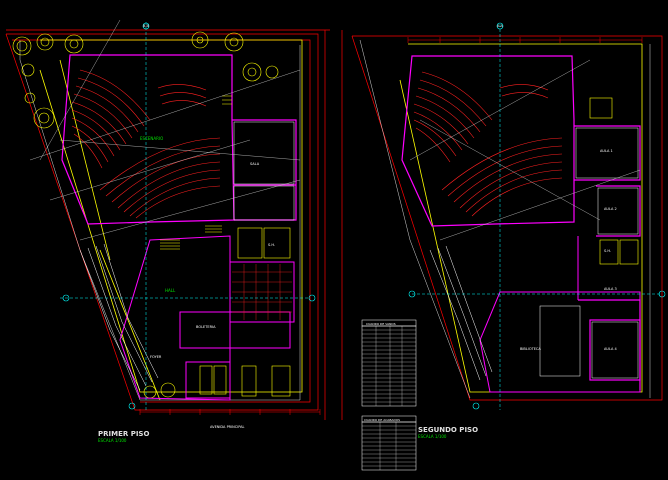  Describe the element at coordinates (146, 26) in the screenshot. I see `section-mark: B-B` at that location.